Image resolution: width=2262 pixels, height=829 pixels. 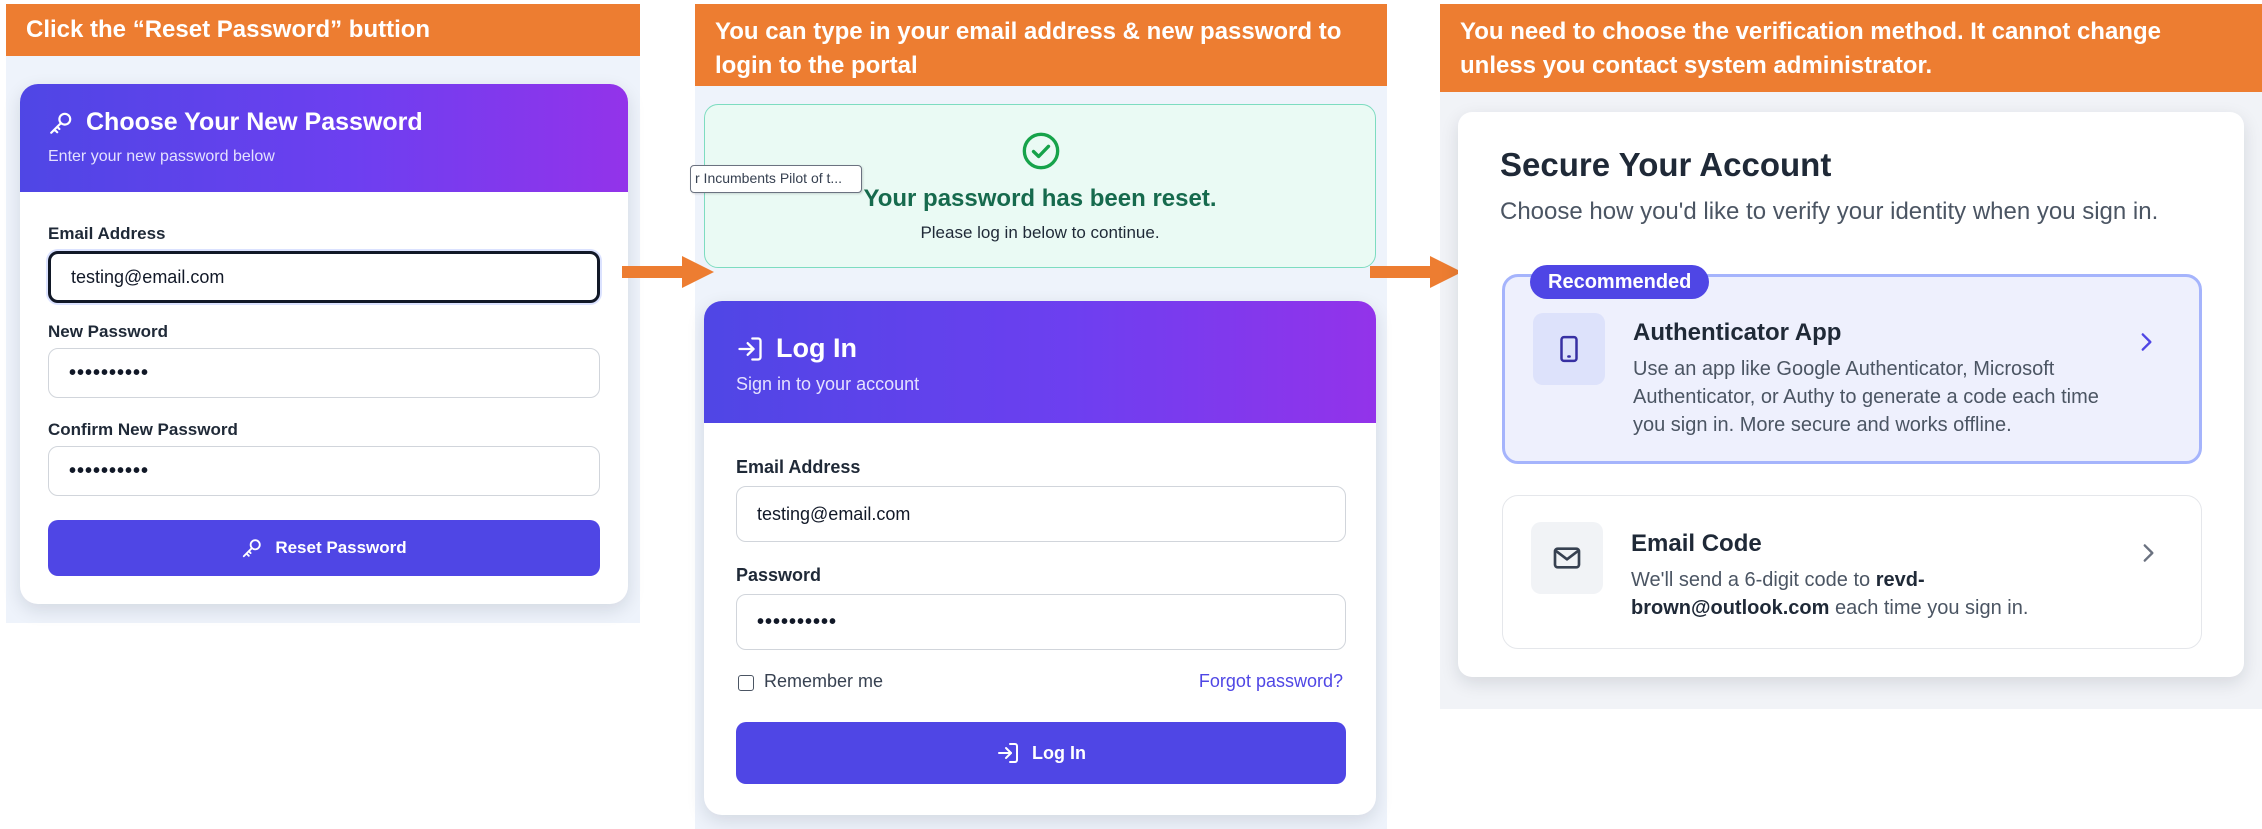 I want to click on remember-me-checkbox, so click(x=746, y=683).